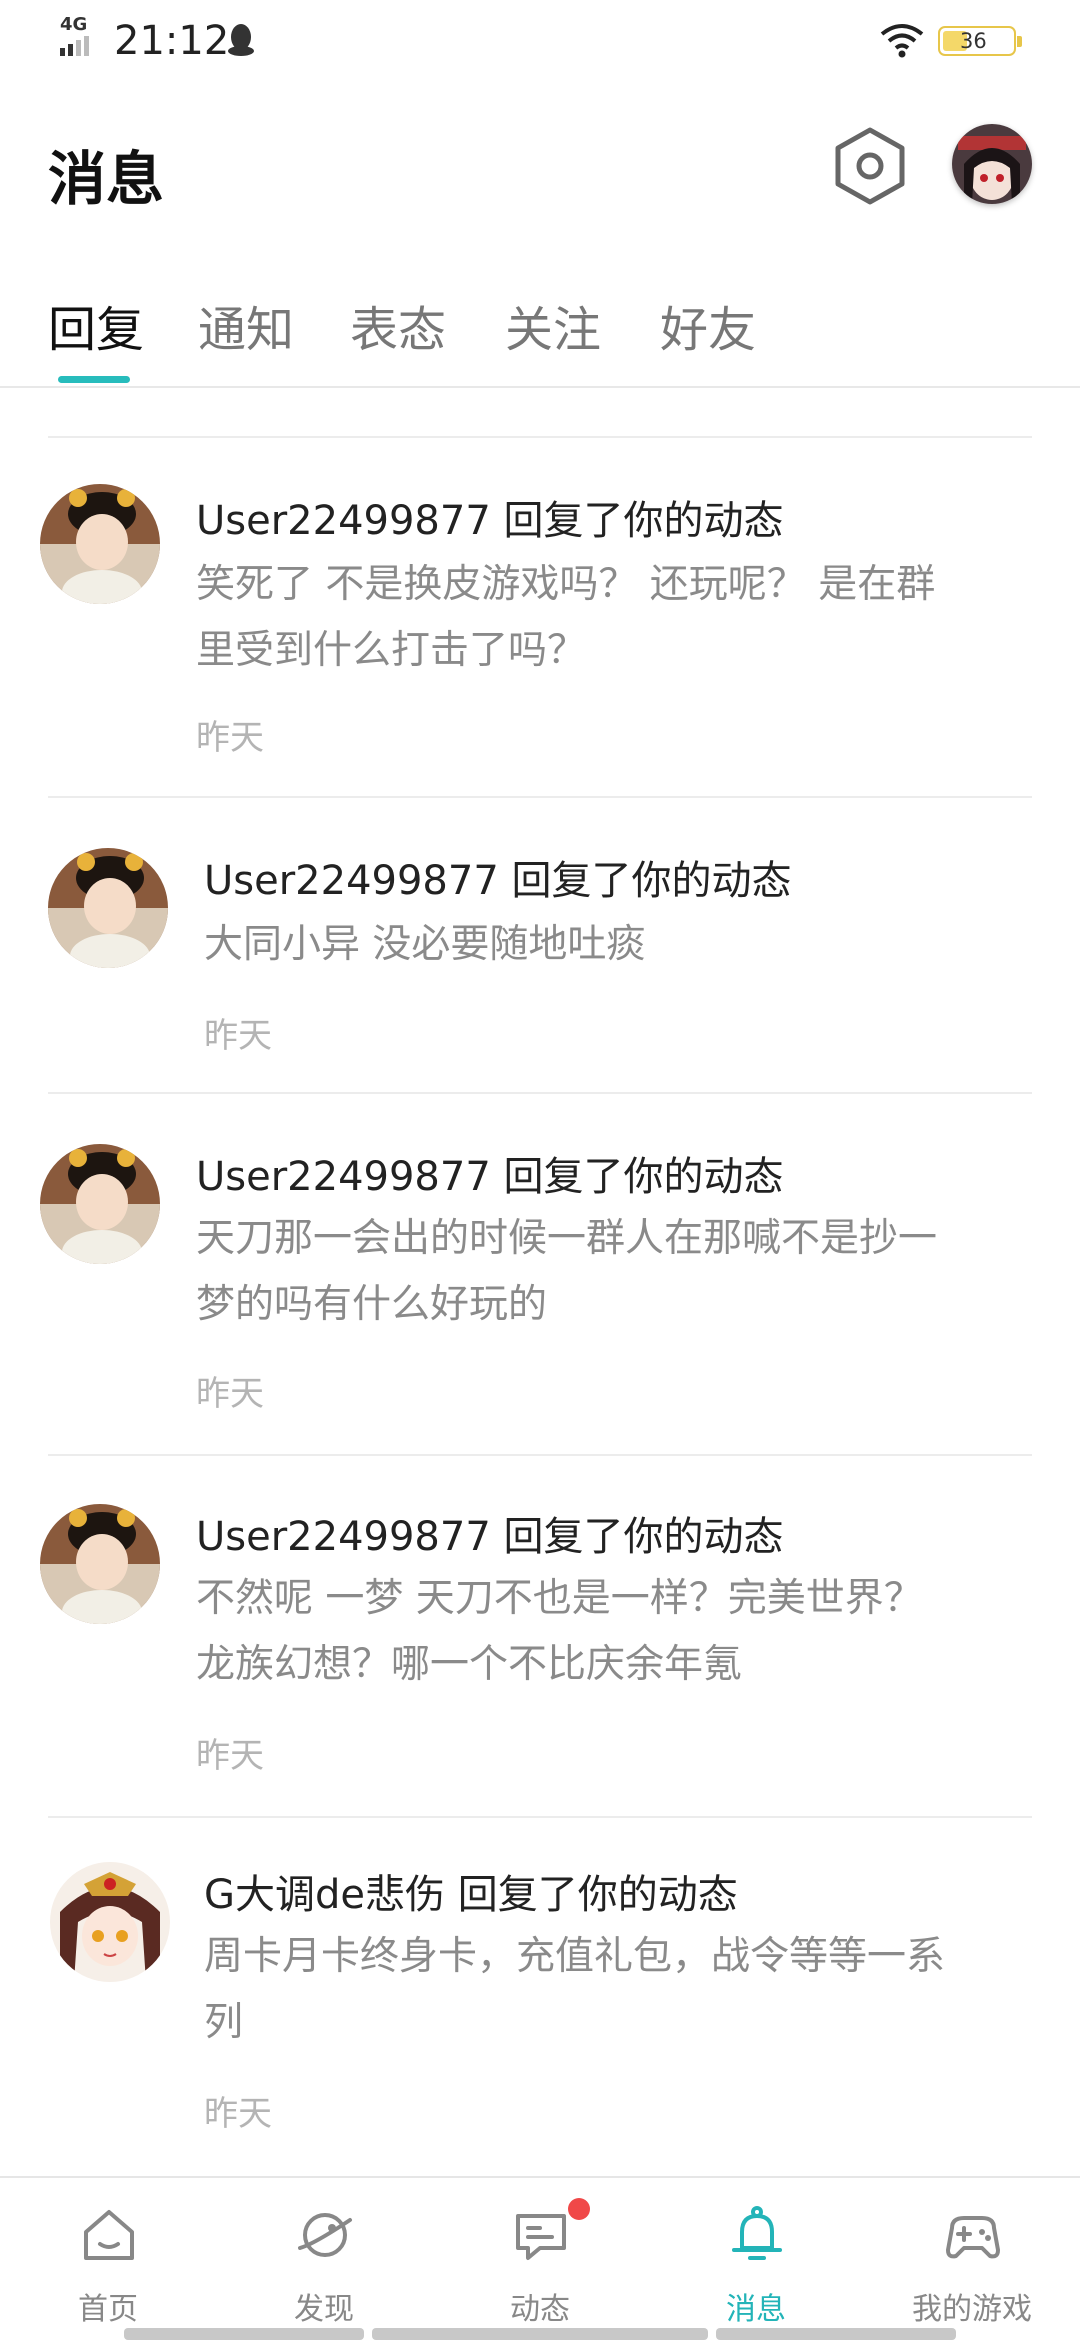 This screenshot has height=2342, width=1080. What do you see at coordinates (241, 40) in the screenshot?
I see `qq-penguin-icon` at bounding box center [241, 40].